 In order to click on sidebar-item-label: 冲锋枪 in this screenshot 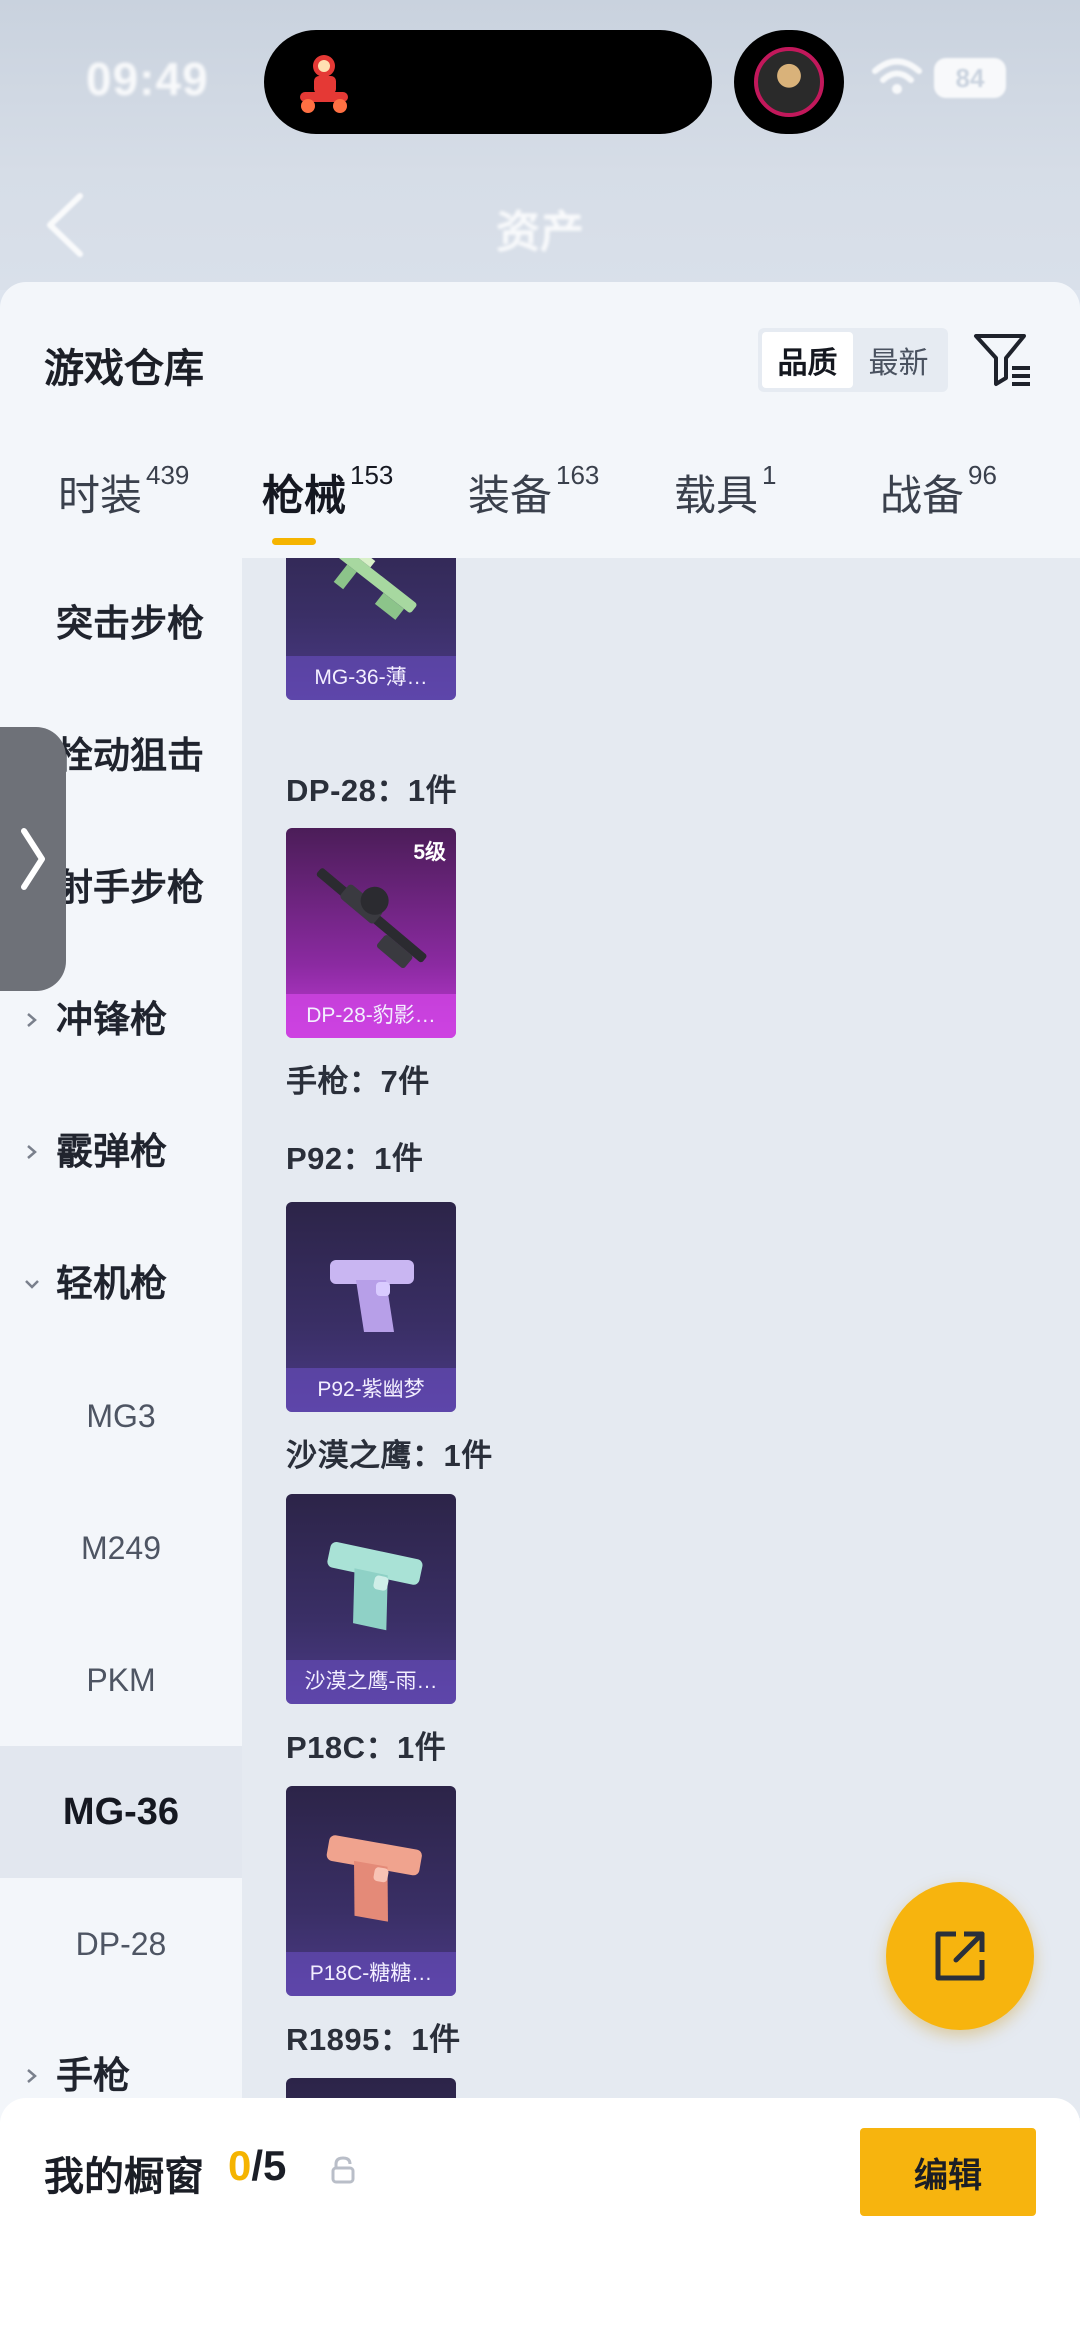, I will do `click(111, 1019)`.